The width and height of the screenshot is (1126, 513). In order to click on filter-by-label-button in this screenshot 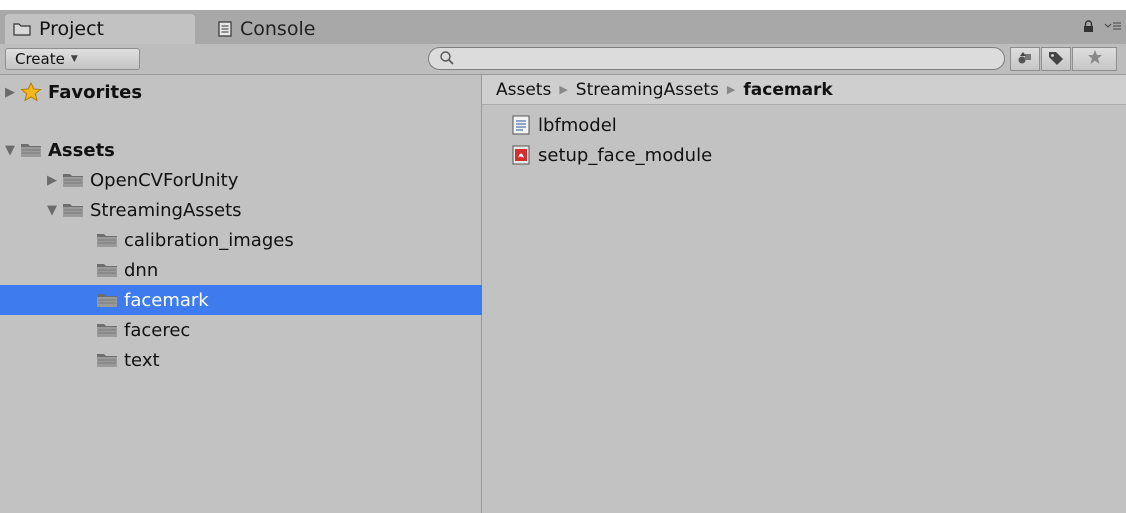, I will do `click(1056, 59)`.